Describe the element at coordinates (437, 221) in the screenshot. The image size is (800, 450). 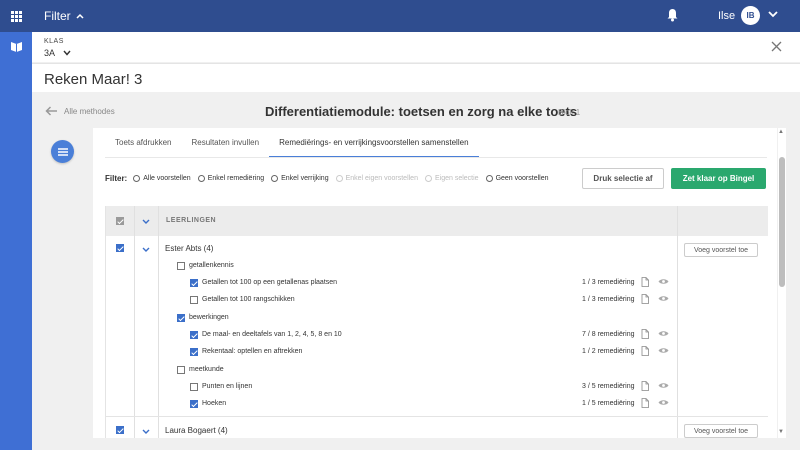
I see `table-header: LEERLINGEN` at that location.